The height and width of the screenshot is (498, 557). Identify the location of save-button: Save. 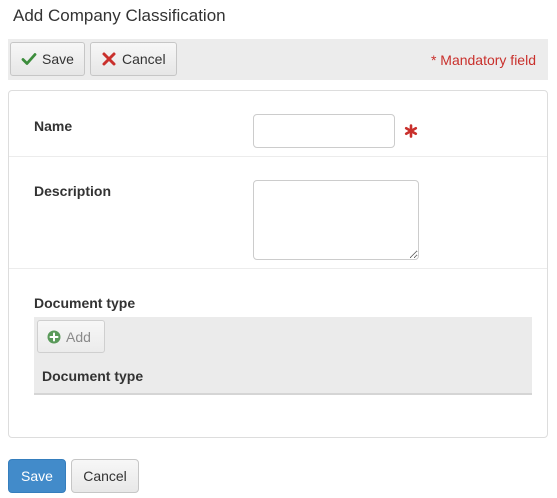
(37, 476).